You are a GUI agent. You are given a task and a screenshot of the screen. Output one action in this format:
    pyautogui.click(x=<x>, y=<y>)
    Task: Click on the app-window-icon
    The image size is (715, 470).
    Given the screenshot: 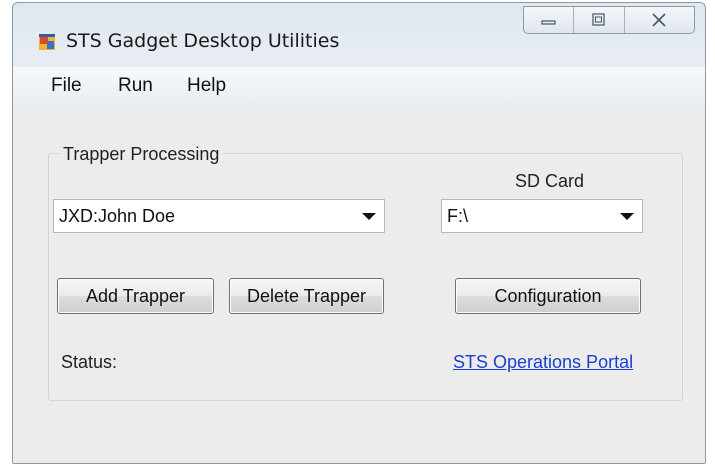 What is the action you would take?
    pyautogui.click(x=47, y=42)
    